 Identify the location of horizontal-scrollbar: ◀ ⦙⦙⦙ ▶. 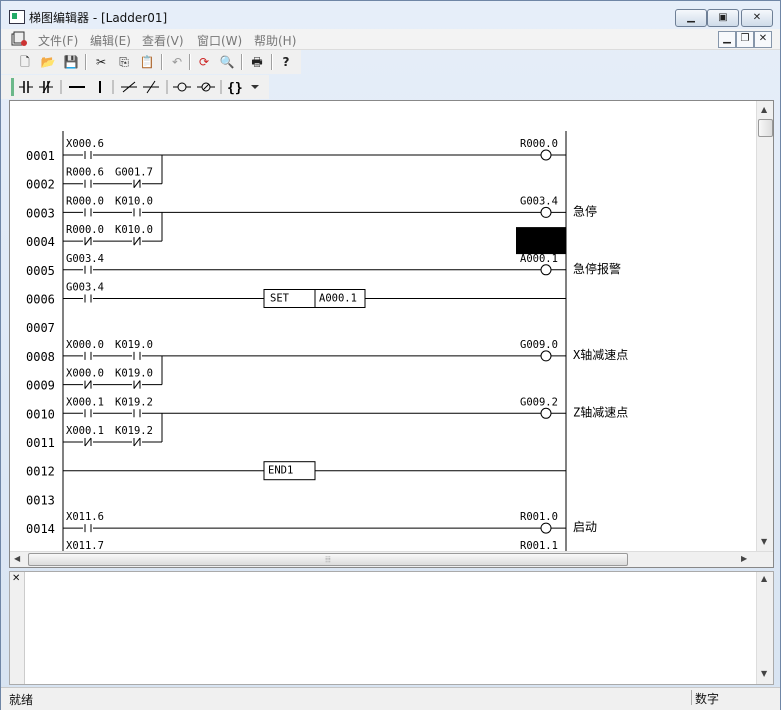
(391, 559).